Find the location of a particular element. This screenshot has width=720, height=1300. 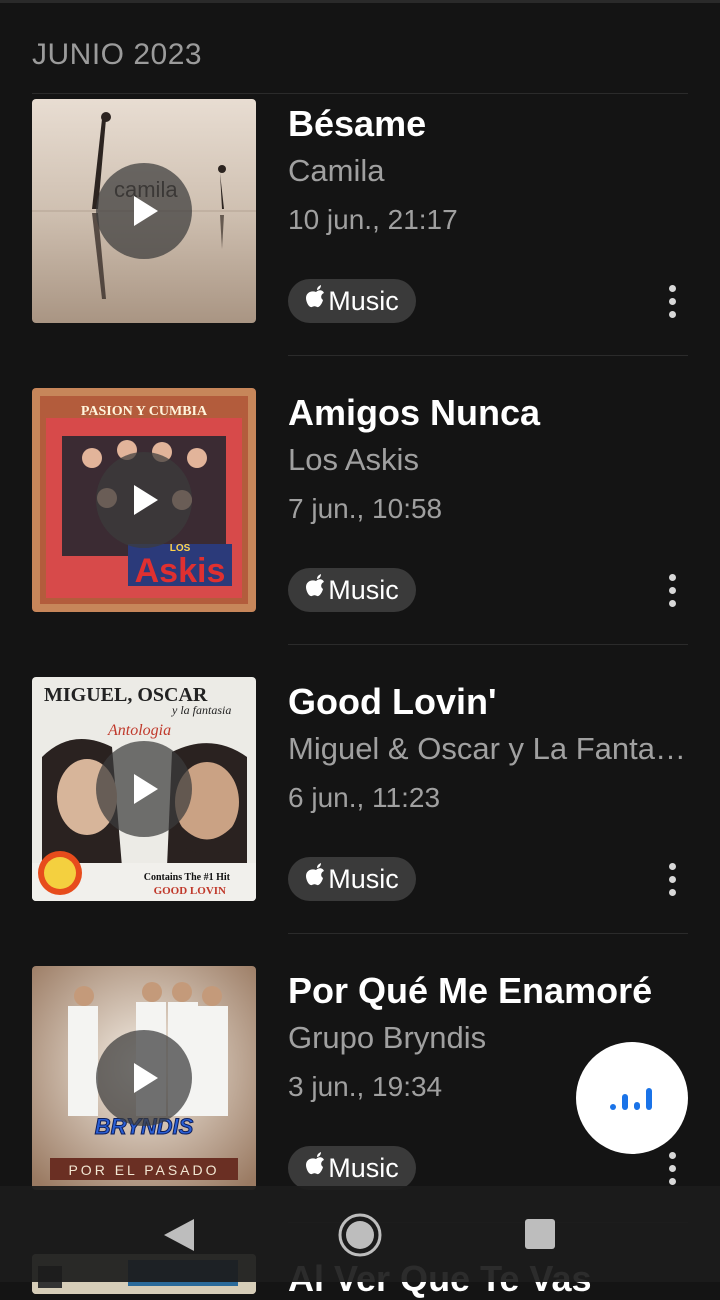

cover-text: PASION Y CUMBIA is located at coordinates (144, 411).